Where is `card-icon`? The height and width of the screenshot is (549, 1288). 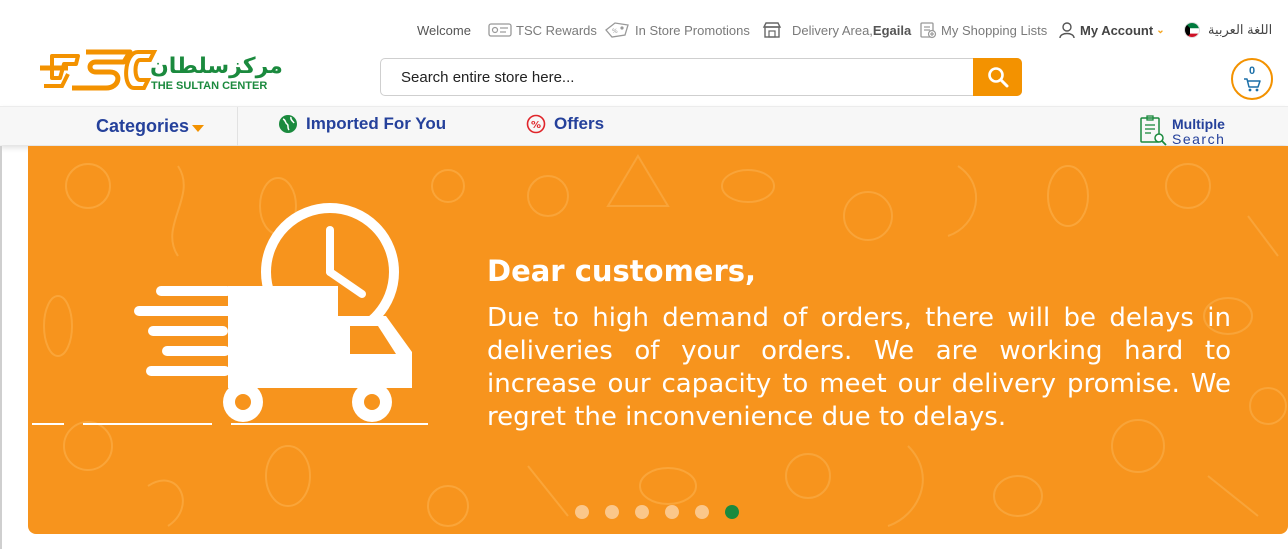
card-icon is located at coordinates (500, 30).